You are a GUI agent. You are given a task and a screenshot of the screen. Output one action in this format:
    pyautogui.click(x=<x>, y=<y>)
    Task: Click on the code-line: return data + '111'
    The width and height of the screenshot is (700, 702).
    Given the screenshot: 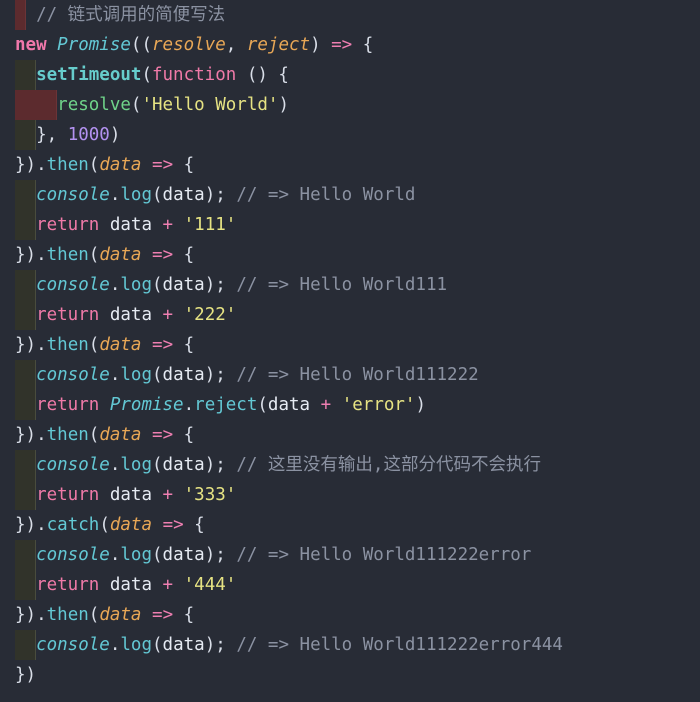 What is the action you would take?
    pyautogui.click(x=350, y=225)
    